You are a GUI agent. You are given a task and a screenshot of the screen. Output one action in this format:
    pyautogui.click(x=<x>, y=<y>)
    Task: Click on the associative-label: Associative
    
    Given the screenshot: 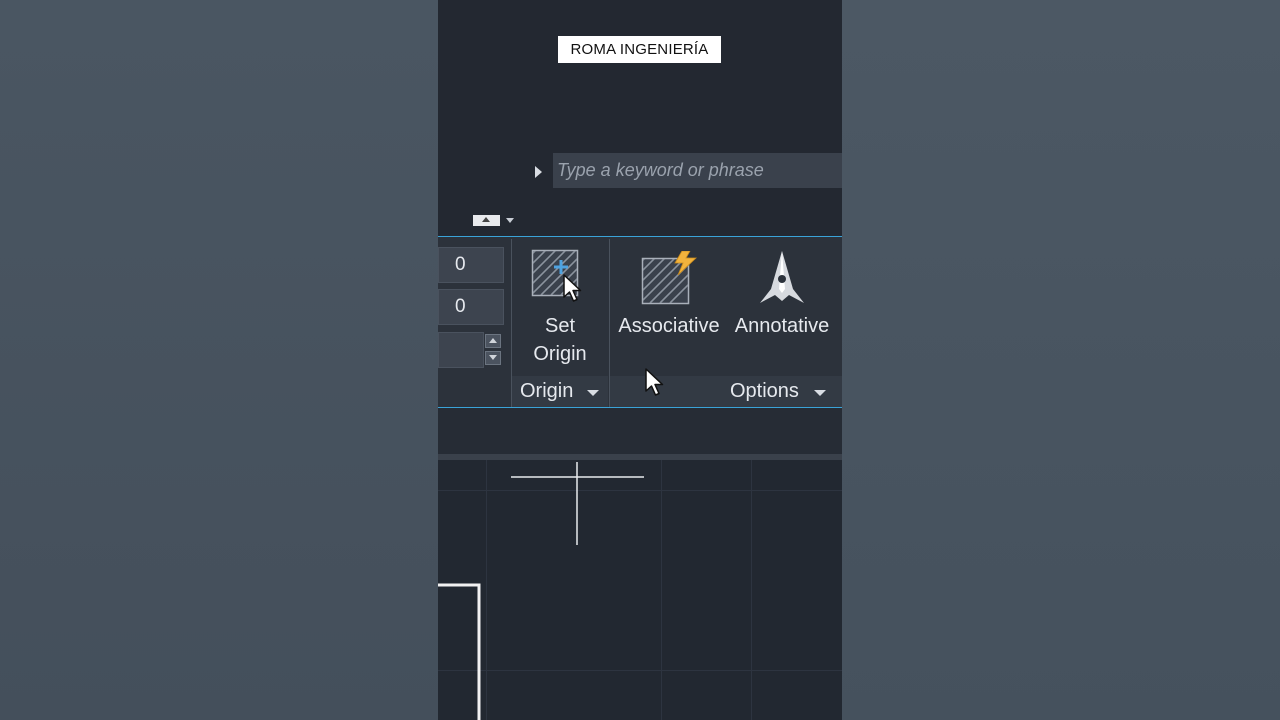 What is the action you would take?
    pyautogui.click(x=669, y=326)
    